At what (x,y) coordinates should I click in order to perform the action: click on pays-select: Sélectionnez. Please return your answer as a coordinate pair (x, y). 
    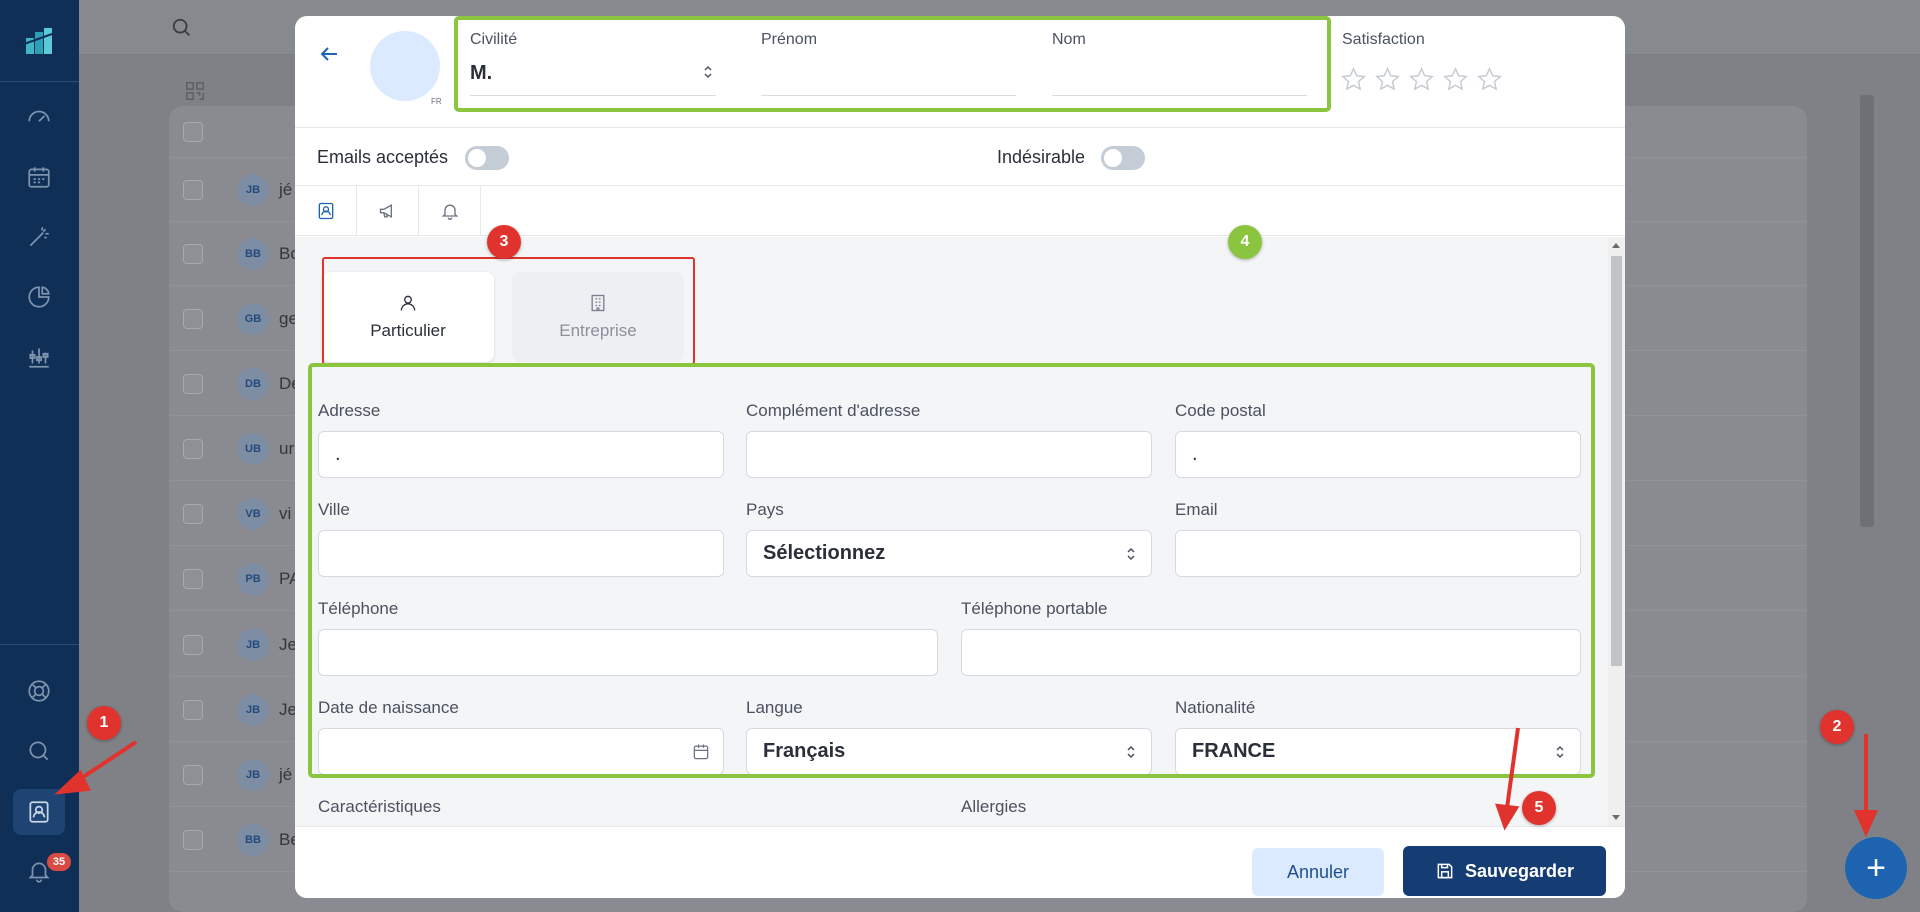
    Looking at the image, I should click on (949, 553).